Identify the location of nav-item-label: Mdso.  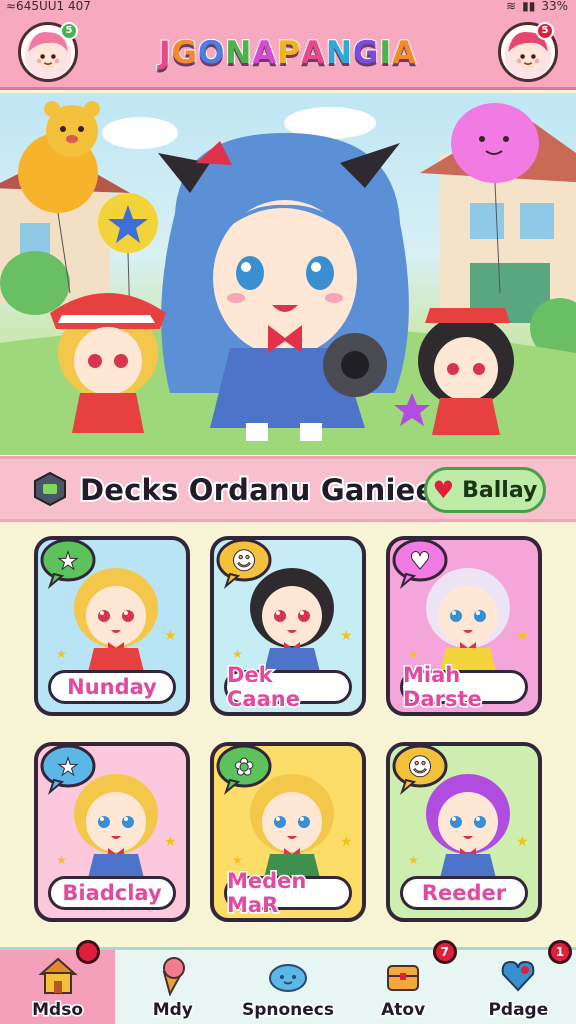
(58, 1010).